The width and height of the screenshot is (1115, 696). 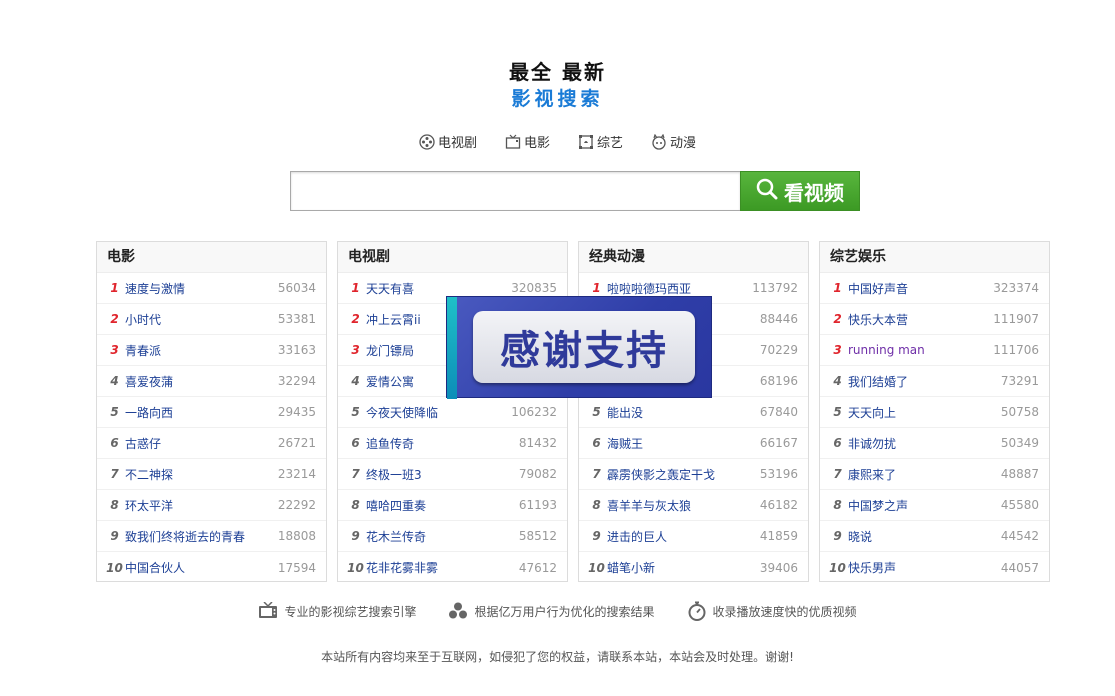 What do you see at coordinates (924, 567) in the screenshot?
I see `item-title-link: 快乐男声` at bounding box center [924, 567].